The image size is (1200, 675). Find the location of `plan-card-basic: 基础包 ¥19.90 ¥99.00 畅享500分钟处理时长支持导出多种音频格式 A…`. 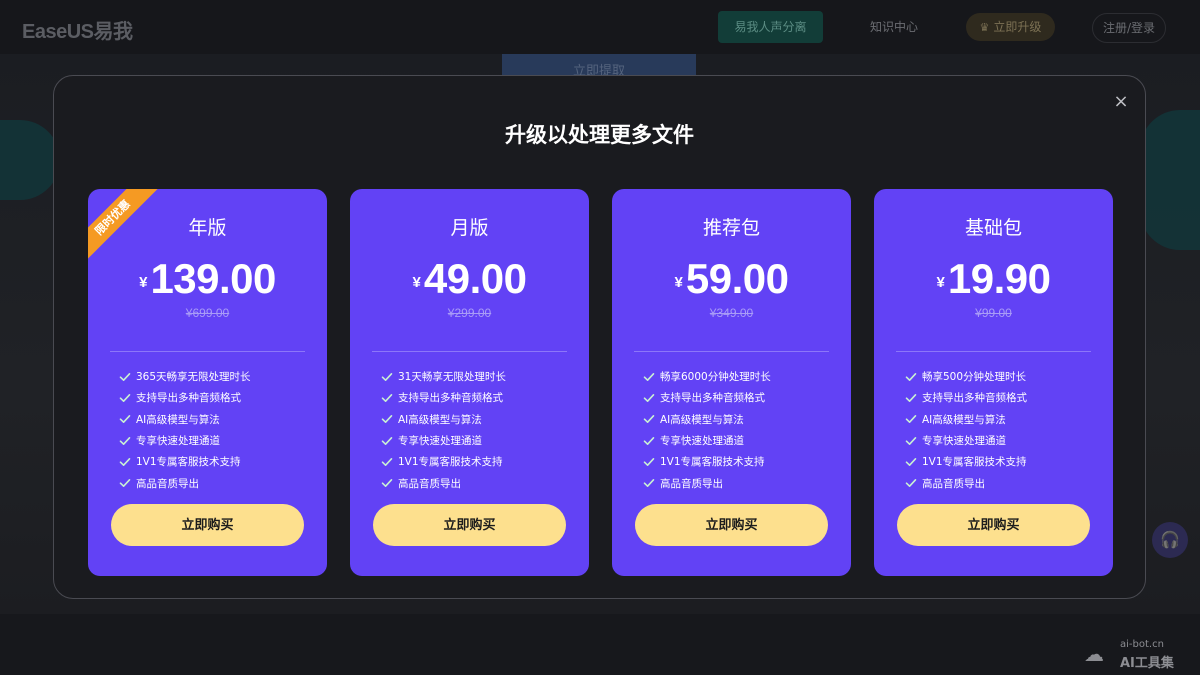

plan-card-basic: 基础包 ¥19.90 ¥99.00 畅享500分钟处理时长支持导出多种音频格式 A… is located at coordinates (993, 382).